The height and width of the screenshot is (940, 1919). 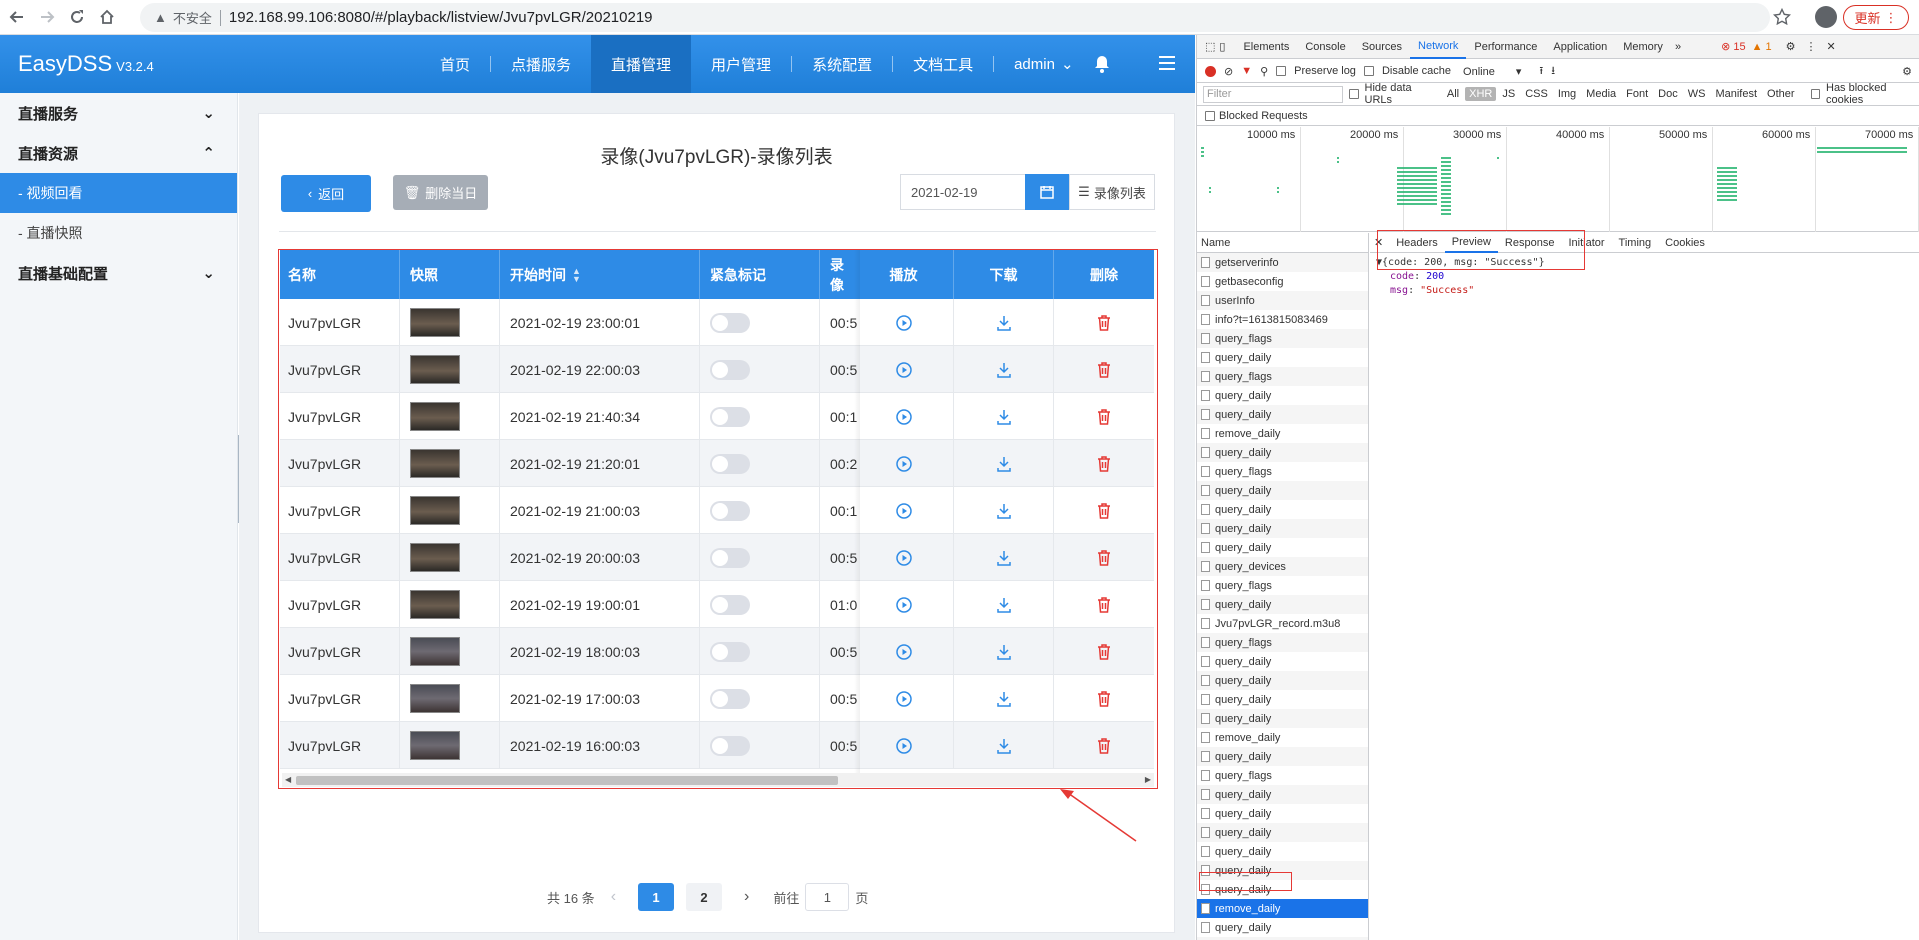 I want to click on nav-home: 首页, so click(x=455, y=64).